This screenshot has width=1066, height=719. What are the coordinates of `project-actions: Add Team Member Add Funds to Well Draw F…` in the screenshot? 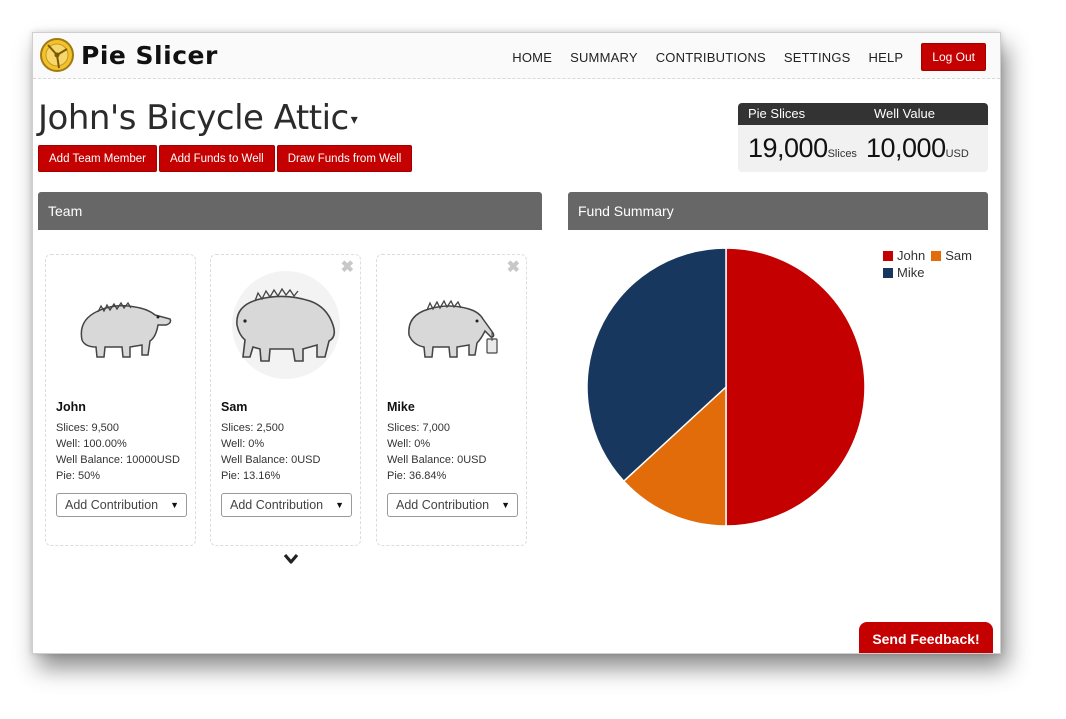 It's located at (226, 158).